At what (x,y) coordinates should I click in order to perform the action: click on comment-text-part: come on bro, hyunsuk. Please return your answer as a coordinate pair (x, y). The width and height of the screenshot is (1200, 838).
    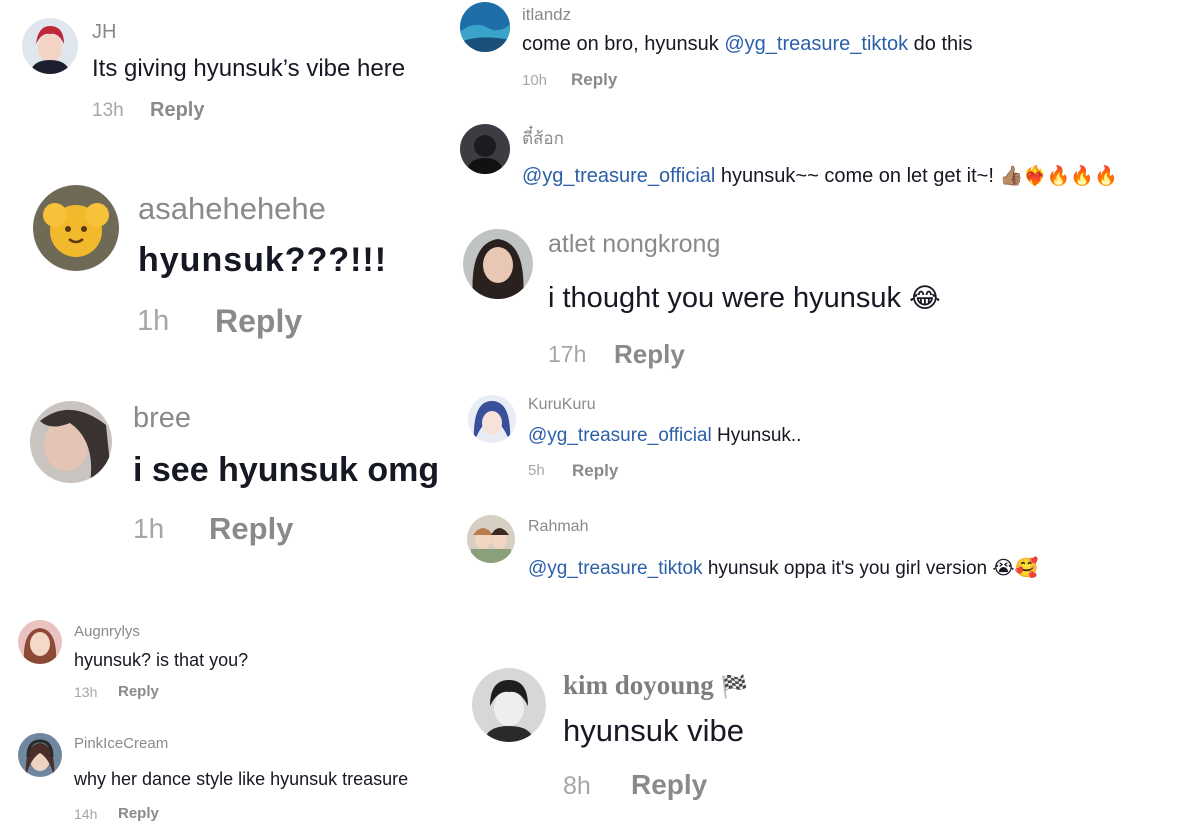
    Looking at the image, I should click on (623, 44).